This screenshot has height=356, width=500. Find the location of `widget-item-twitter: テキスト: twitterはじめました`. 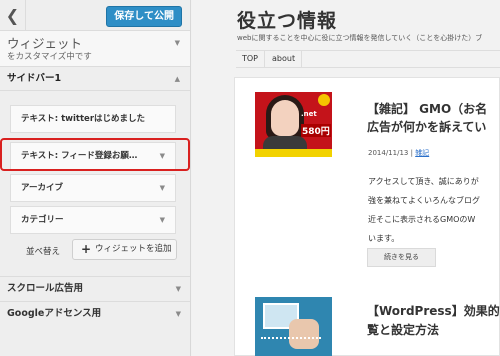

widget-item-twitter: テキスト: twitterはじめました is located at coordinates (93, 119).